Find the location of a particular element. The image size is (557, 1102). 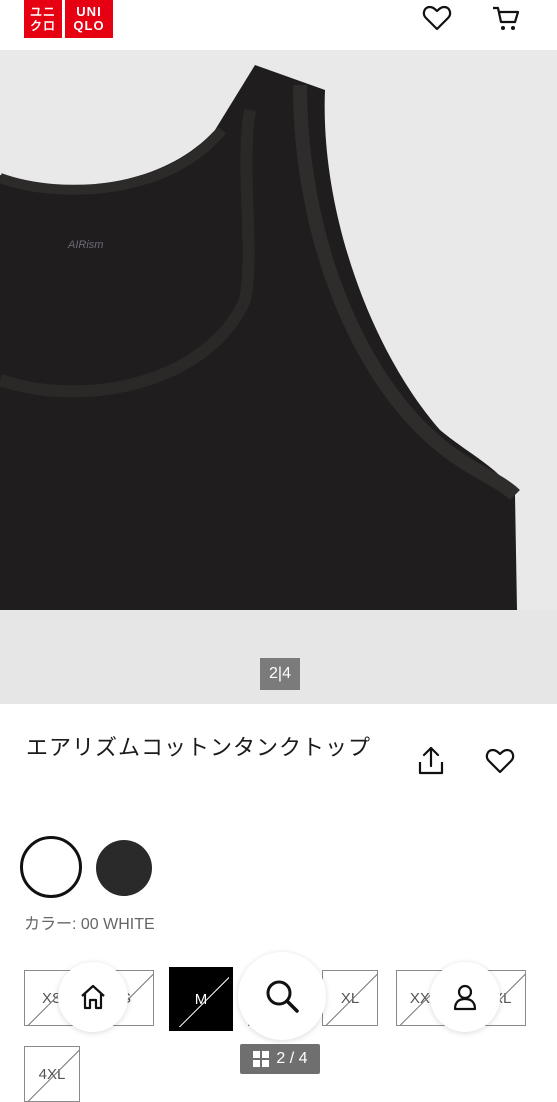

logo-kana-line2: クロ is located at coordinates (42, 26).